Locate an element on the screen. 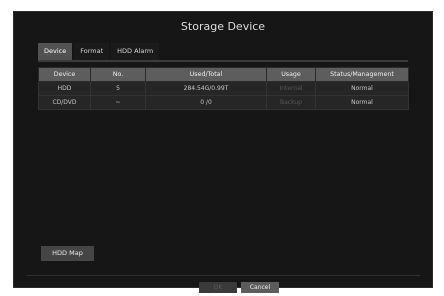 Image resolution: width=444 pixels, height=296 pixels. header-used-total: Used/Total is located at coordinates (206, 74).